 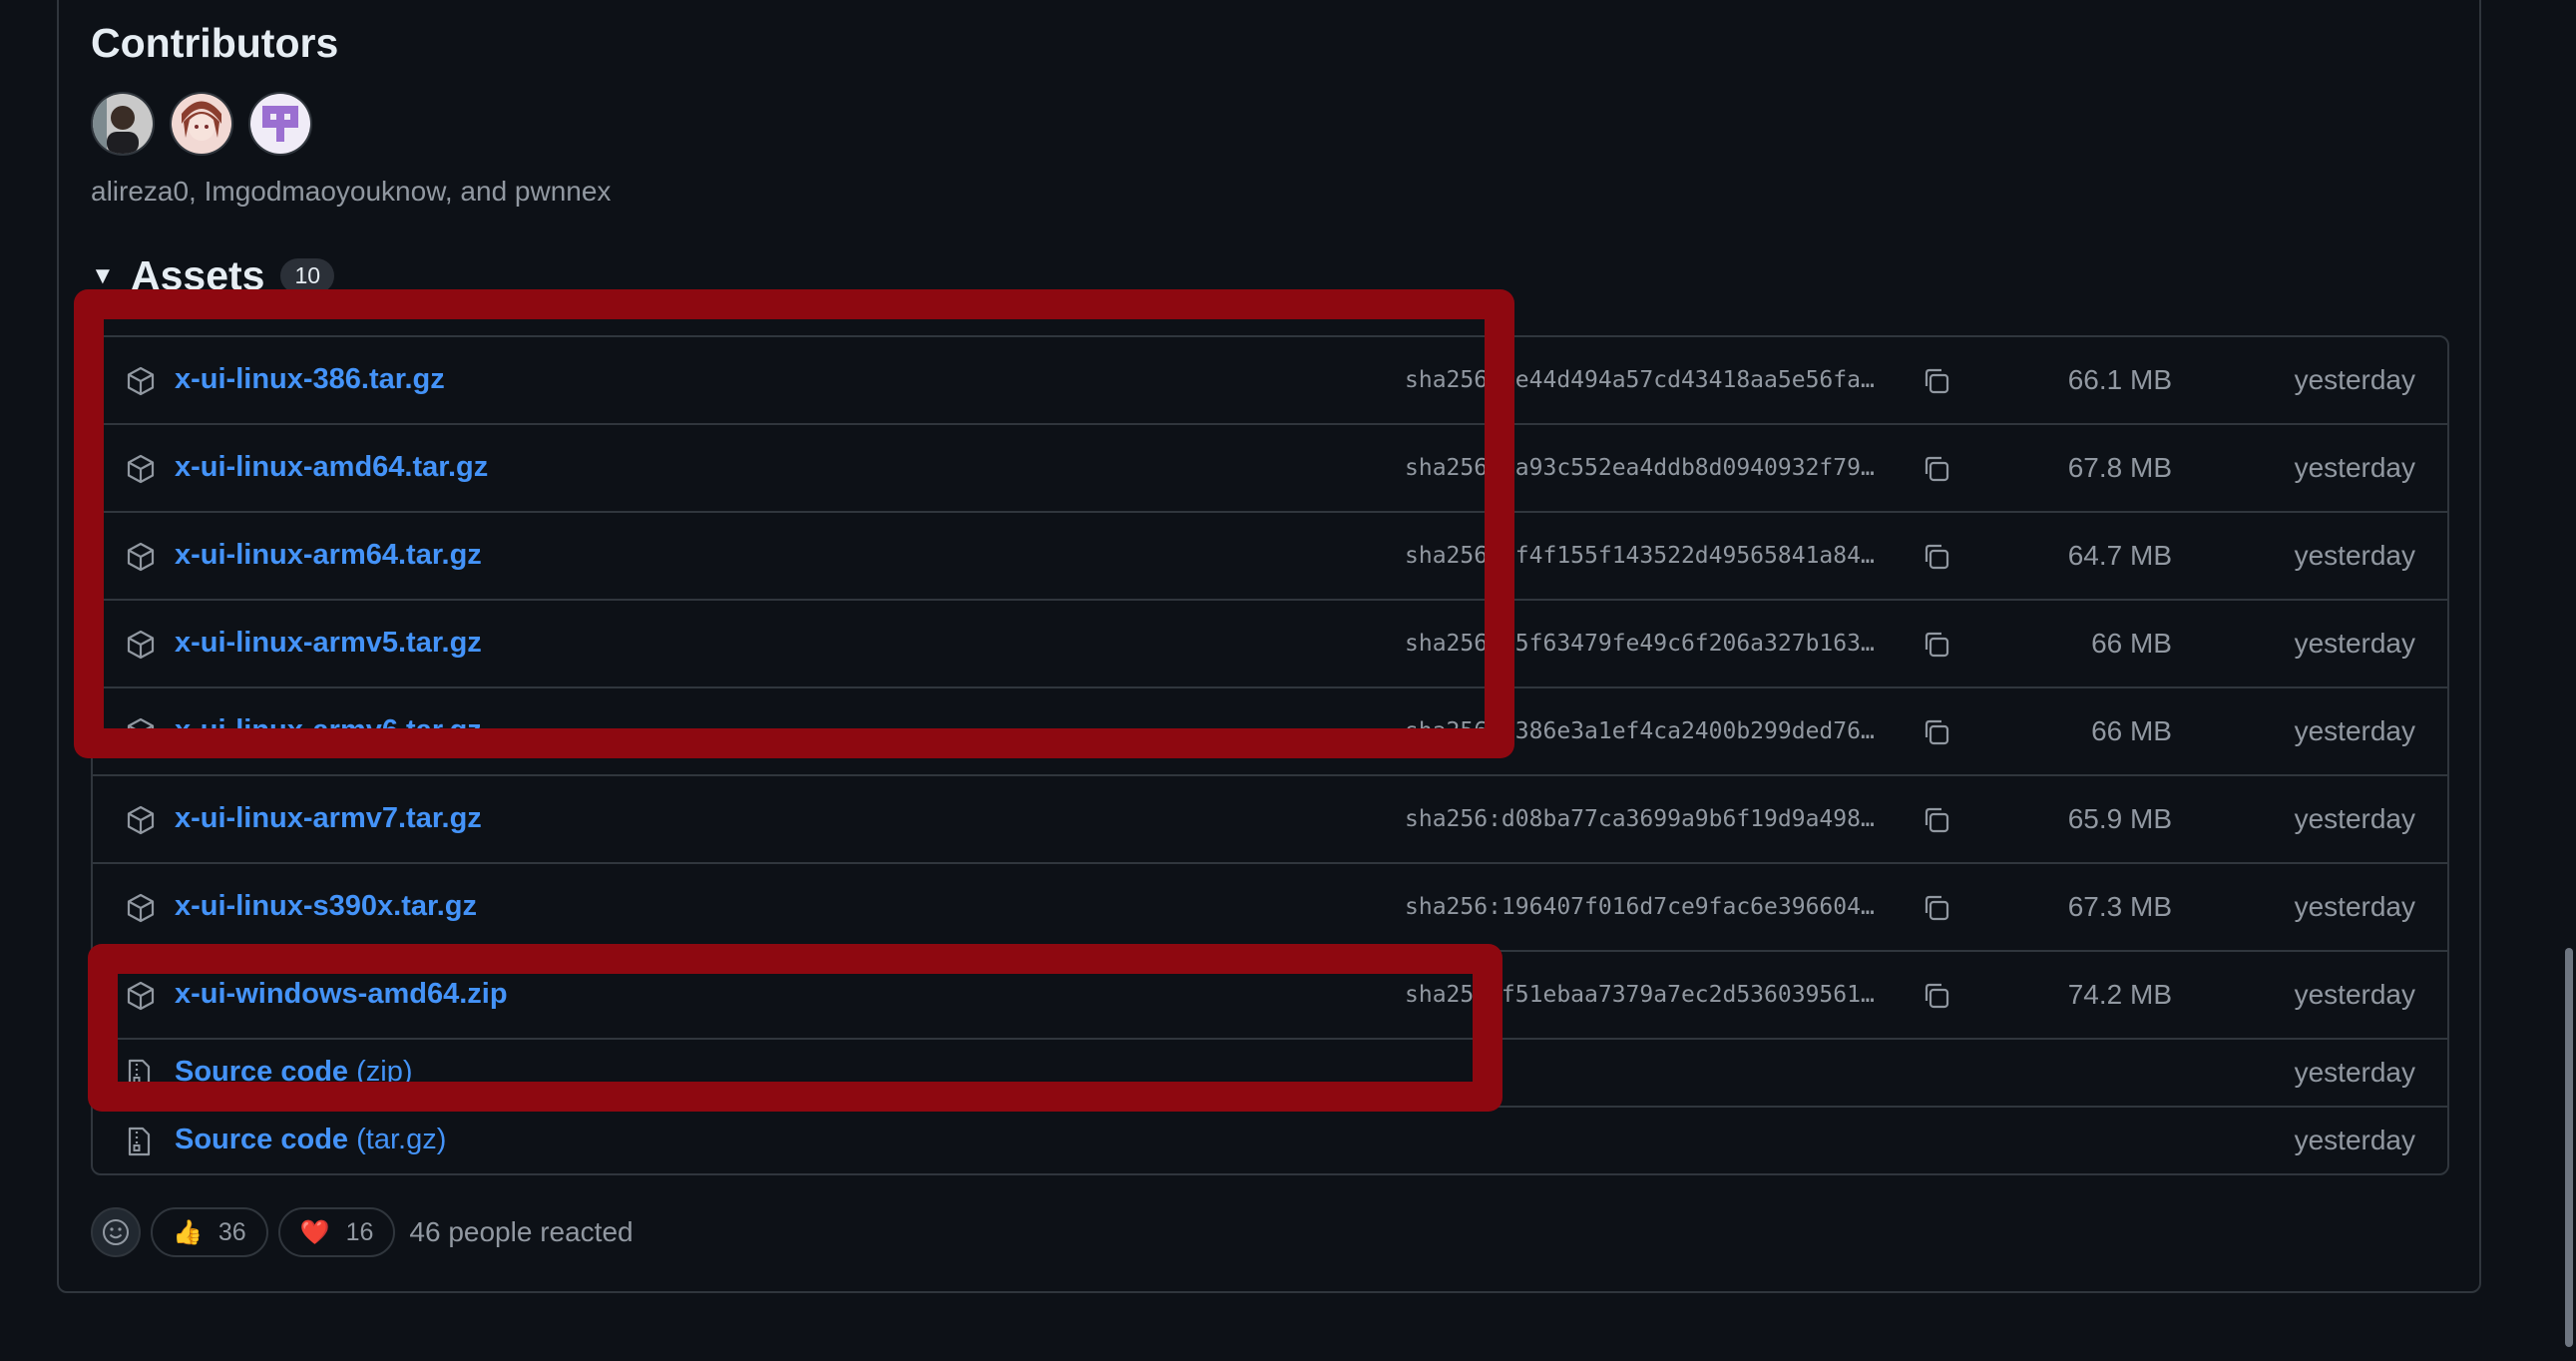 I want to click on asset-download-link: x-ui-linux-amd64.tar.gz, so click(x=331, y=467).